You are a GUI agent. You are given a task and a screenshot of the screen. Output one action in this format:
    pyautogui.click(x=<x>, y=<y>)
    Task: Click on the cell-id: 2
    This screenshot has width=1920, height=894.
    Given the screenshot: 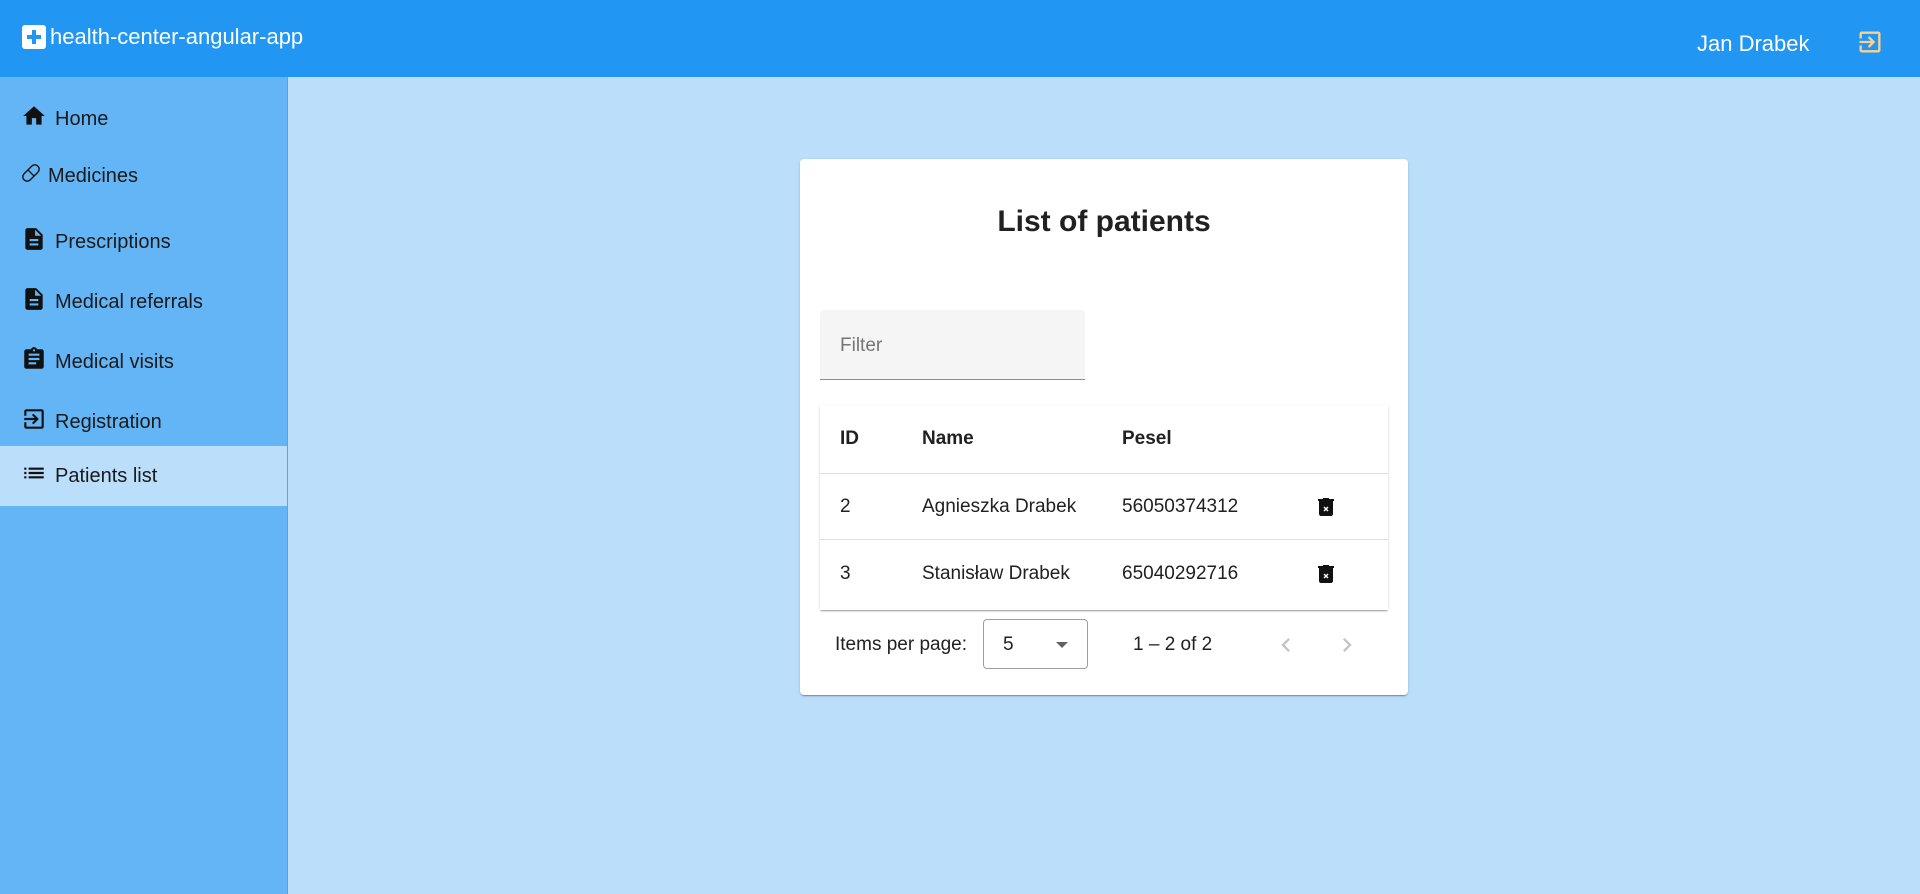 What is the action you would take?
    pyautogui.click(x=845, y=506)
    